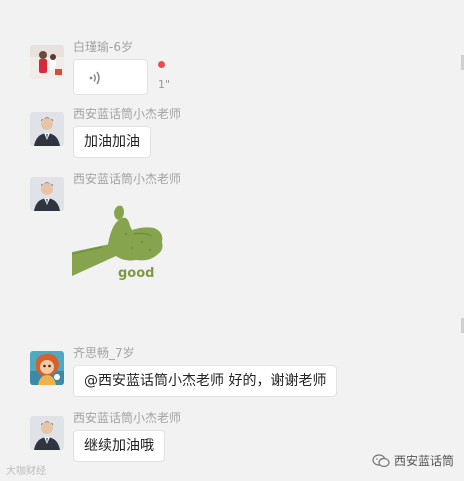 This screenshot has width=464, height=481. I want to click on sticker-caption: good, so click(136, 273).